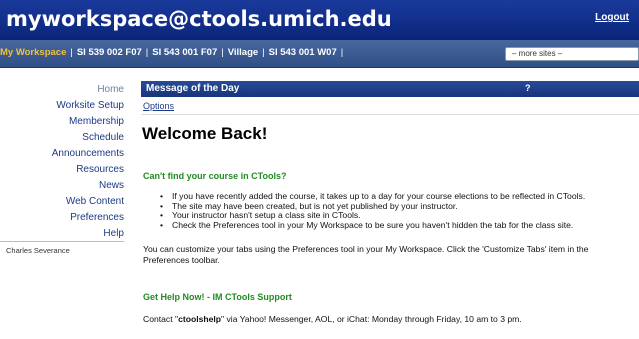 This screenshot has width=639, height=339. Describe the element at coordinates (200, 319) in the screenshot. I see `contact-handle: ctoolshelp` at that location.